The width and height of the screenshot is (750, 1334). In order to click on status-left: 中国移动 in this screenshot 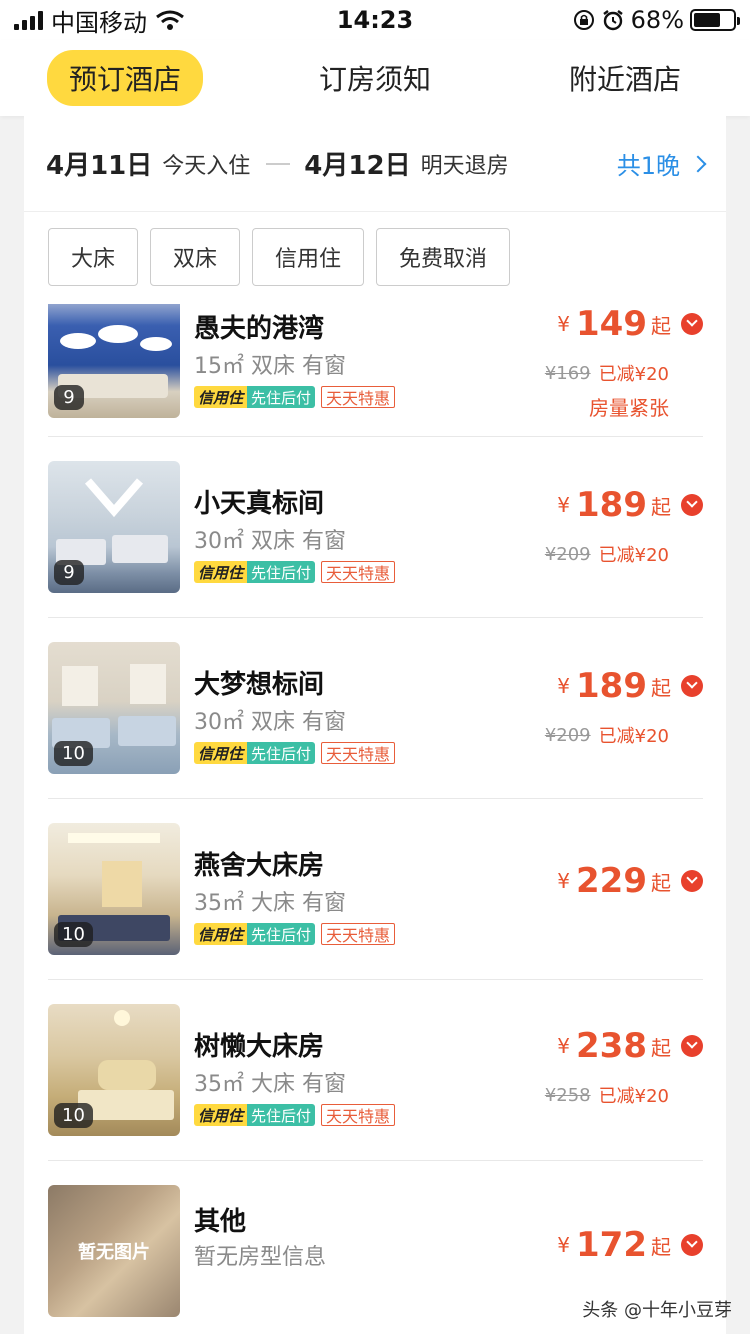, I will do `click(99, 20)`.